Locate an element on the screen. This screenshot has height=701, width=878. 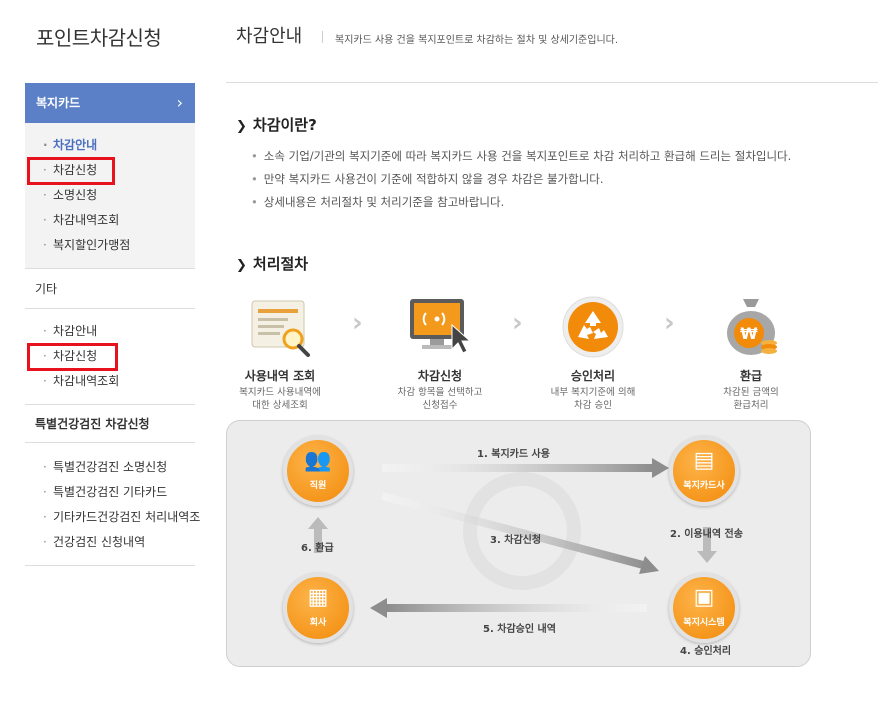
sidebar-item-explanation-request: 소명신청 is located at coordinates (110, 195).